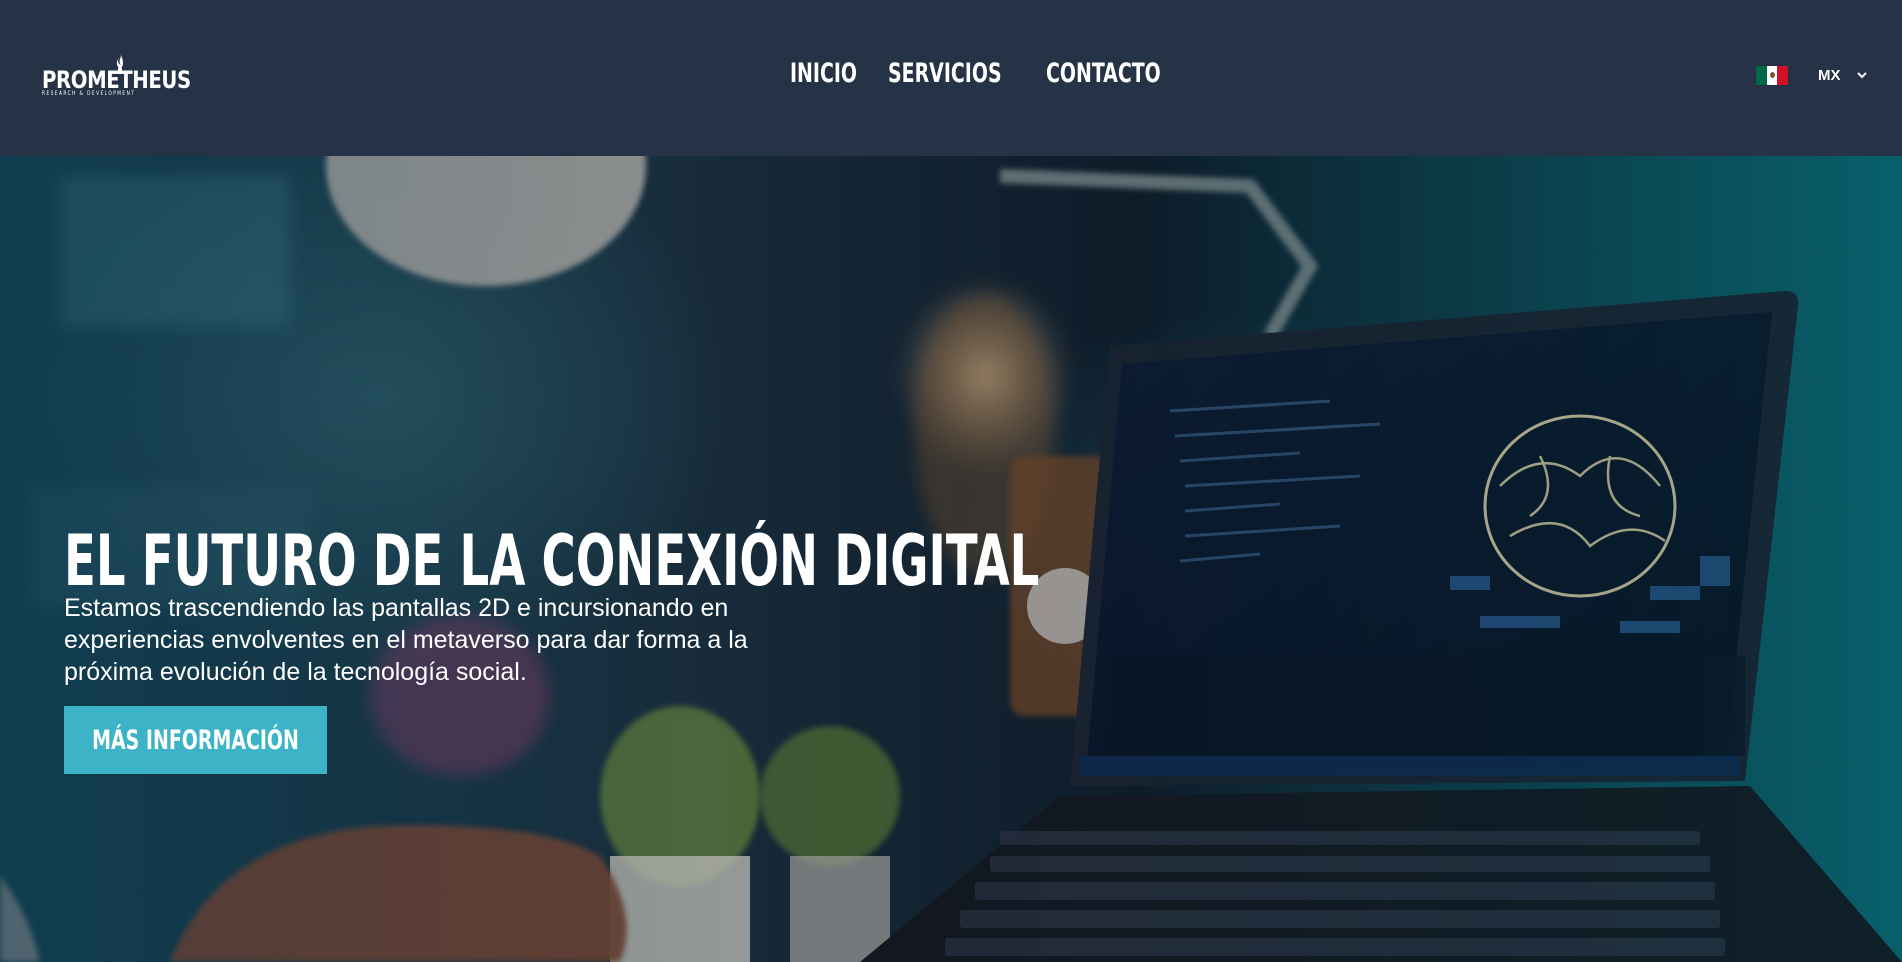  I want to click on nav-item-servicios: SERVICIOS, so click(945, 73).